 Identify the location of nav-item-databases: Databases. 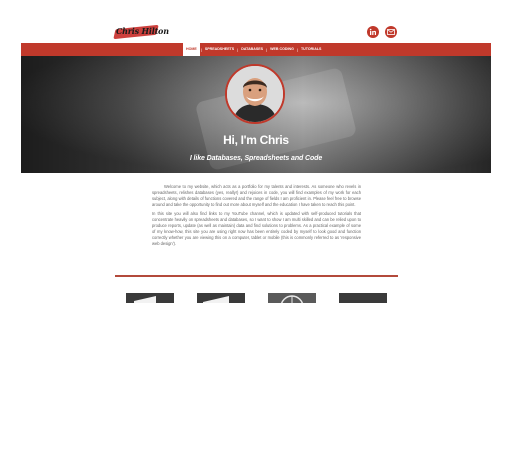
(252, 49).